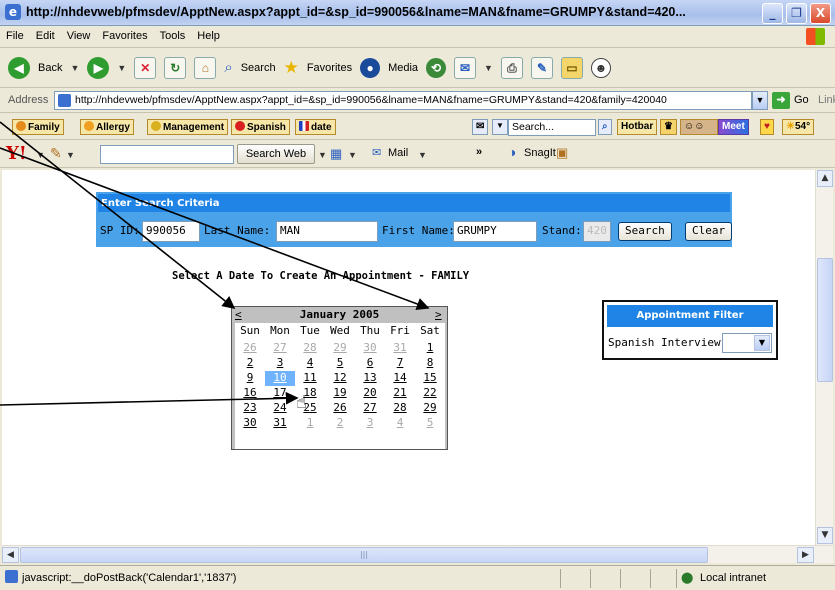 This screenshot has height=590, width=835. What do you see at coordinates (511, 67) in the screenshot?
I see `print-icon: ⎙` at bounding box center [511, 67].